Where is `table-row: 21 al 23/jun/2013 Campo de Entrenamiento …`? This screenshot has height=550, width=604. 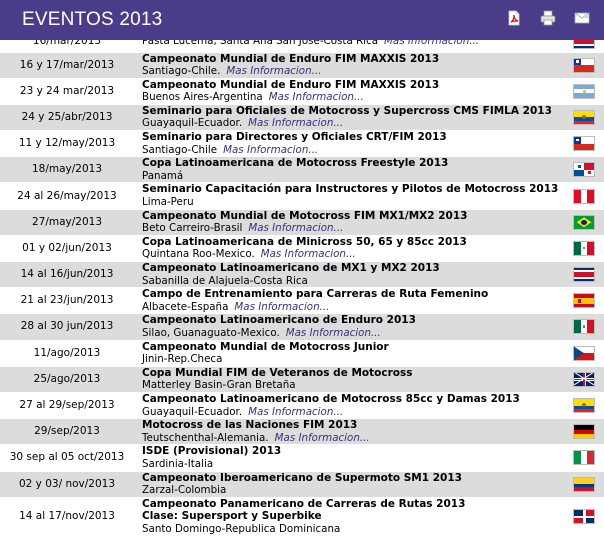
table-row: 21 al 23/jun/2013 Campo de Entrenamiento … is located at coordinates (302, 300).